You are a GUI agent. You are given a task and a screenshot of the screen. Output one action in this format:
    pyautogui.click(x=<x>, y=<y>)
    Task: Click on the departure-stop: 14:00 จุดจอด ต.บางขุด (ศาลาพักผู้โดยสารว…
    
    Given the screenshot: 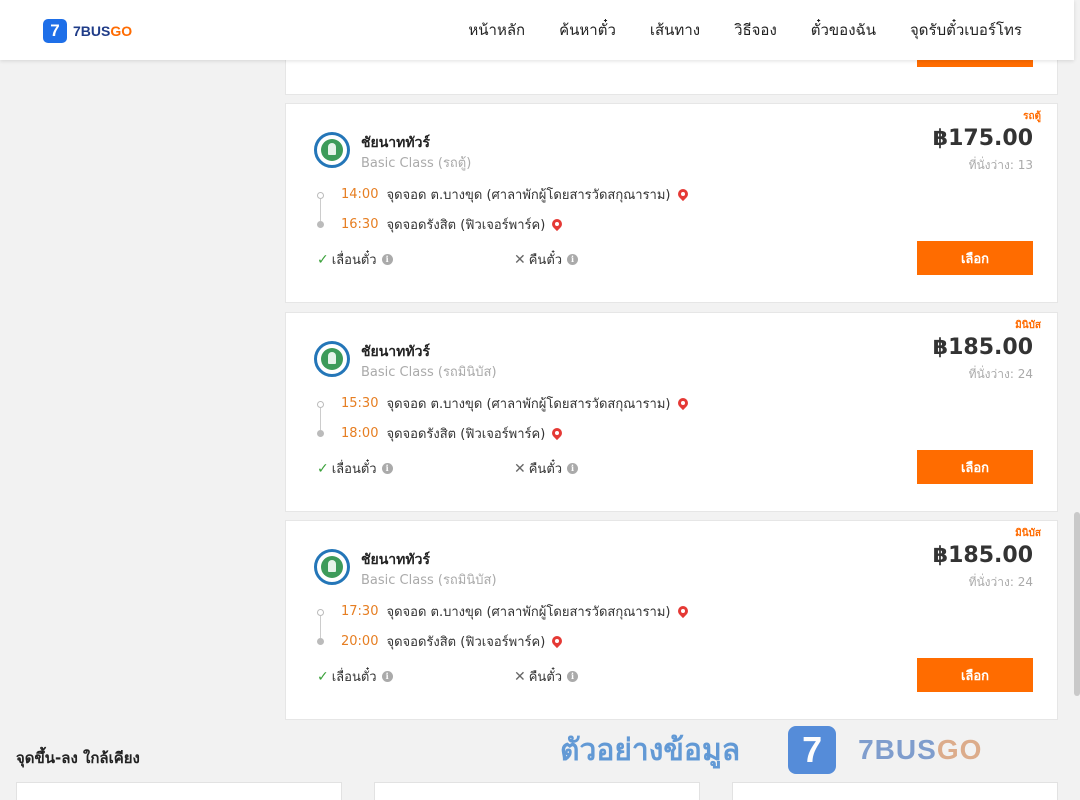 What is the action you would take?
    pyautogui.click(x=515, y=194)
    